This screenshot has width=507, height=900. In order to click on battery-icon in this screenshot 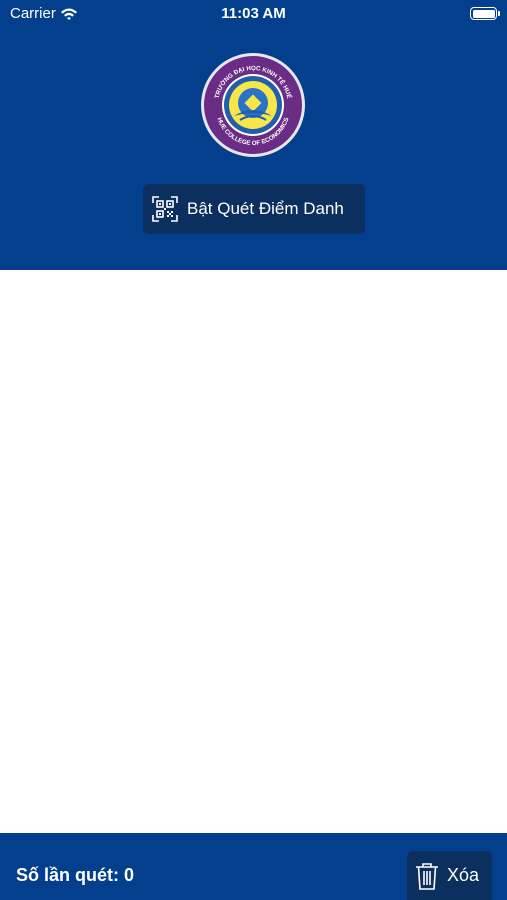, I will do `click(485, 13)`.